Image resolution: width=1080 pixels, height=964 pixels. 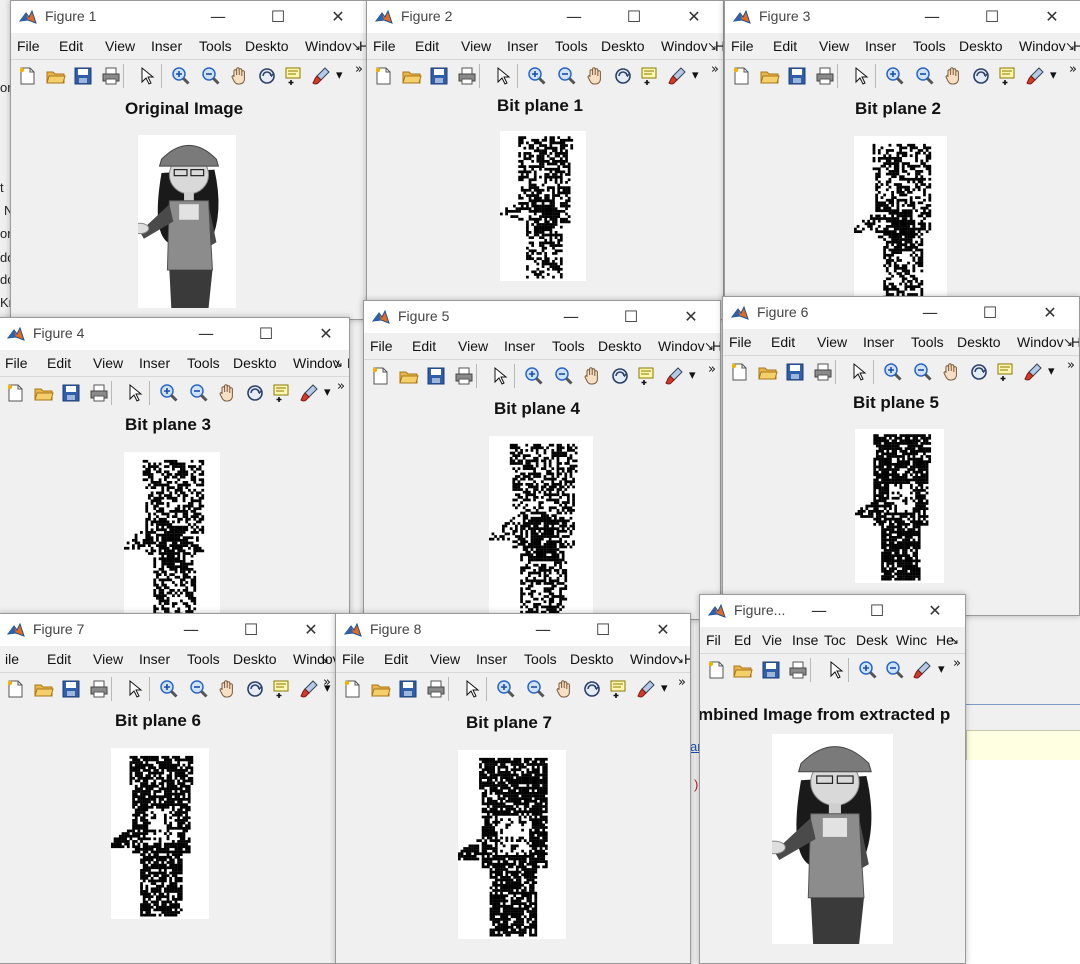 What do you see at coordinates (873, 640) in the screenshot?
I see `menu-item-desk: Desk` at bounding box center [873, 640].